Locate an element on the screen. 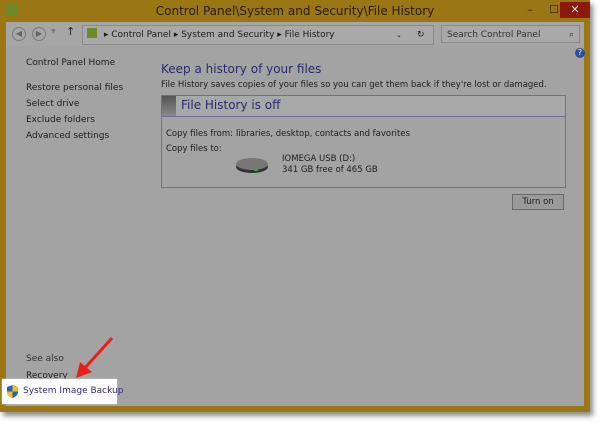 This screenshot has height=424, width=600. red-arrow-annotation is located at coordinates (95, 357).